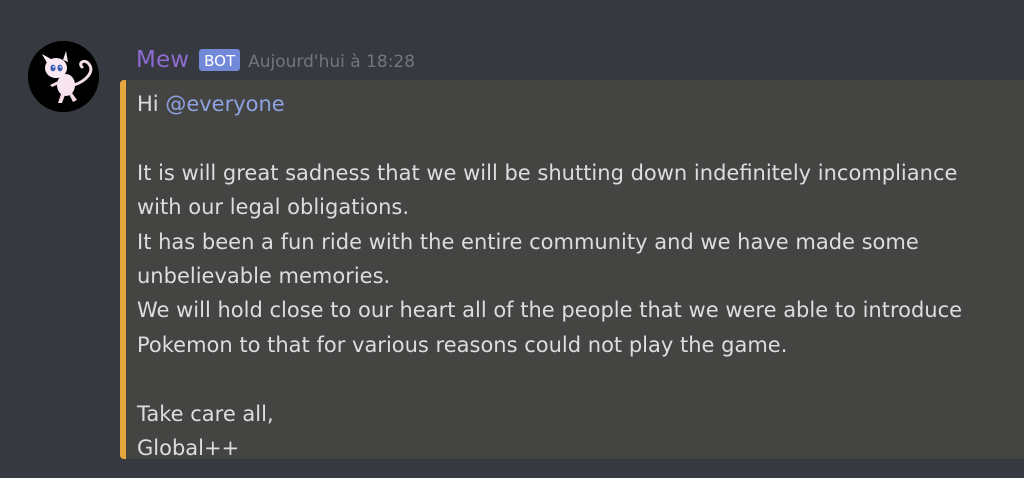 The width and height of the screenshot is (1024, 478). I want to click on embed-line: Global++, so click(188, 447).